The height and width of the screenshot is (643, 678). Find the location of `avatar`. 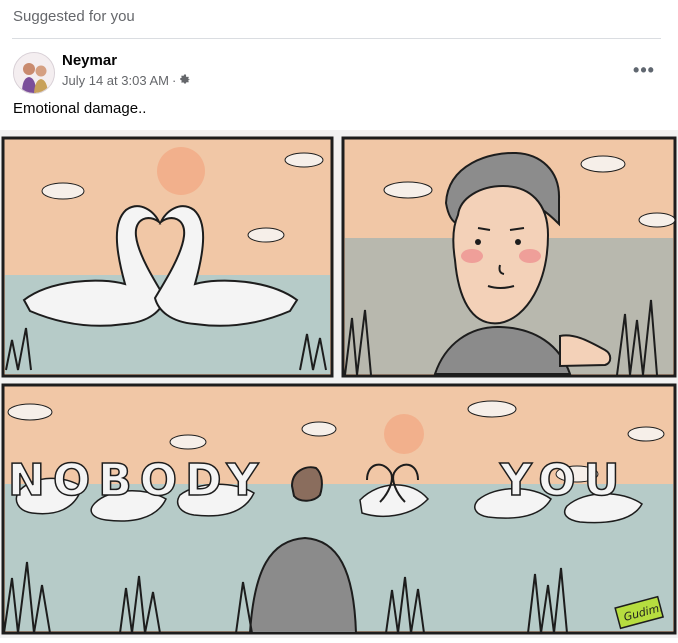

avatar is located at coordinates (34, 73).